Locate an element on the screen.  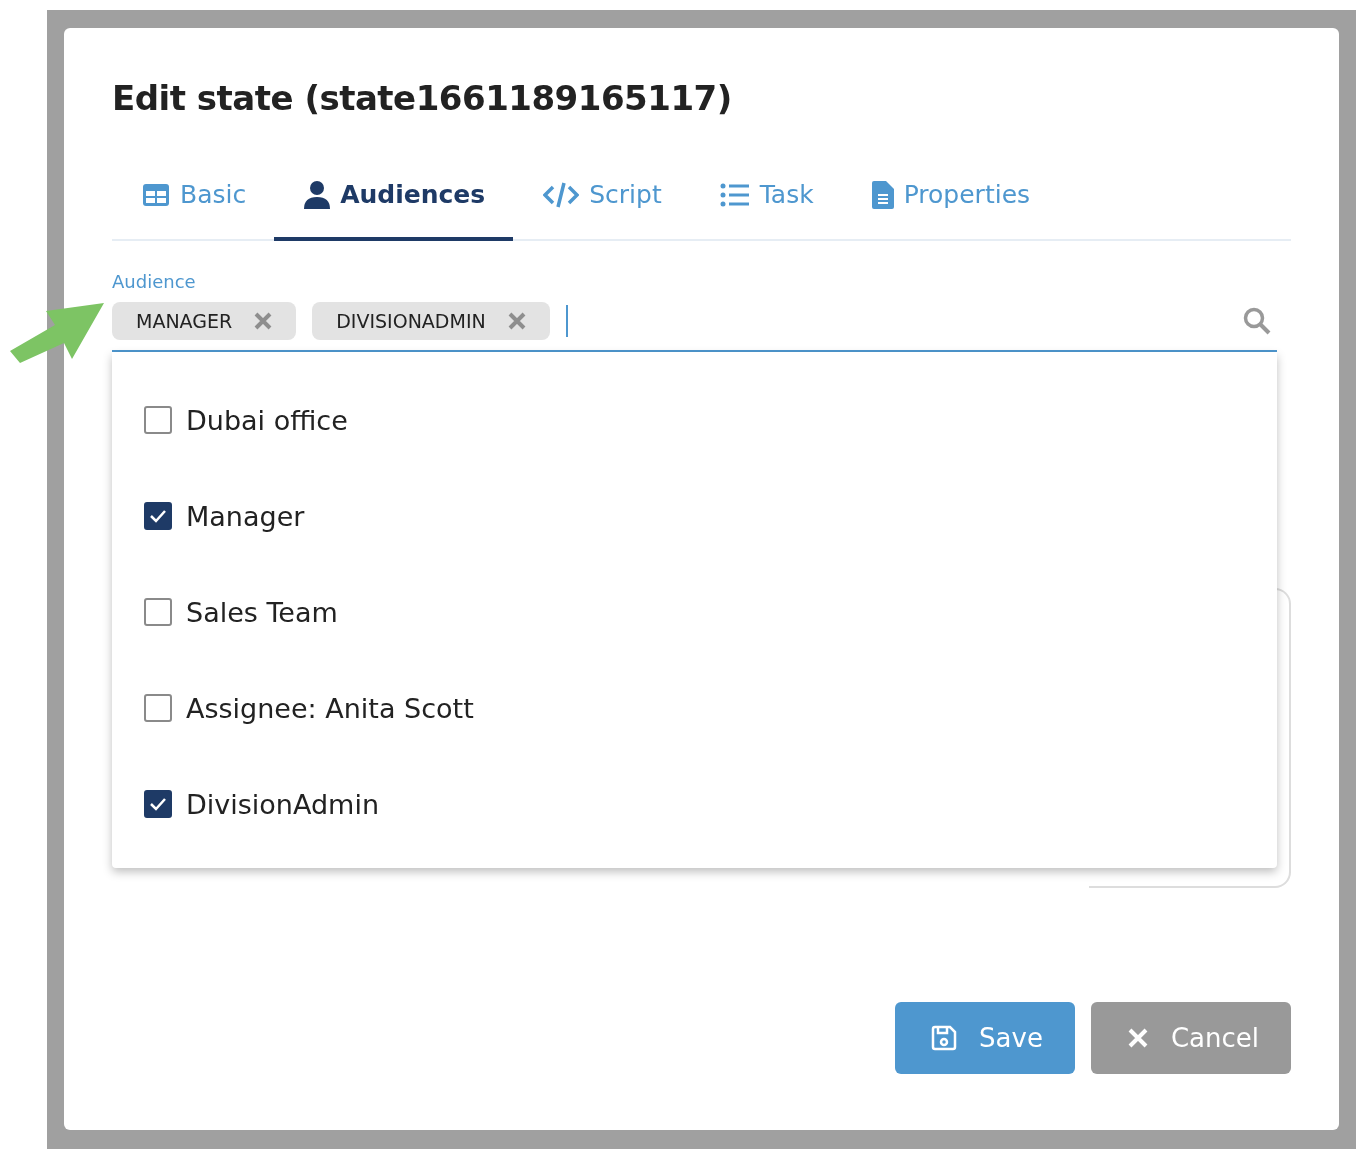
list-icon is located at coordinates (734, 194).